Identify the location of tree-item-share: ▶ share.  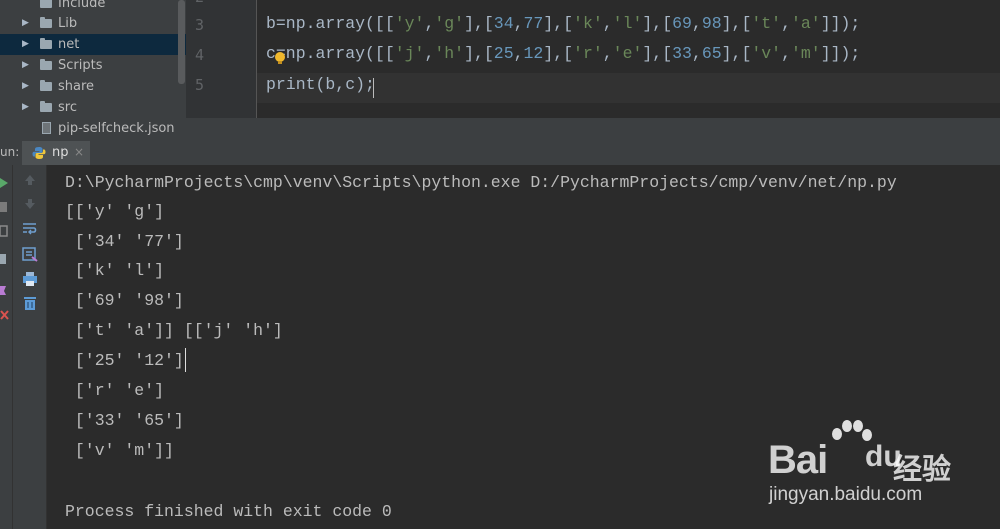
(93, 86).